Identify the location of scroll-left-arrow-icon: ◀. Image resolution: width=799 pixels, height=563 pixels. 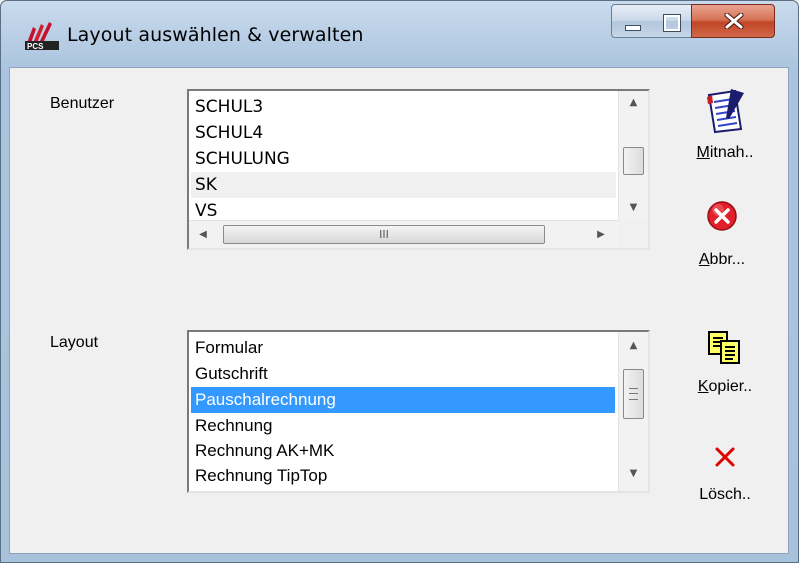
(203, 234).